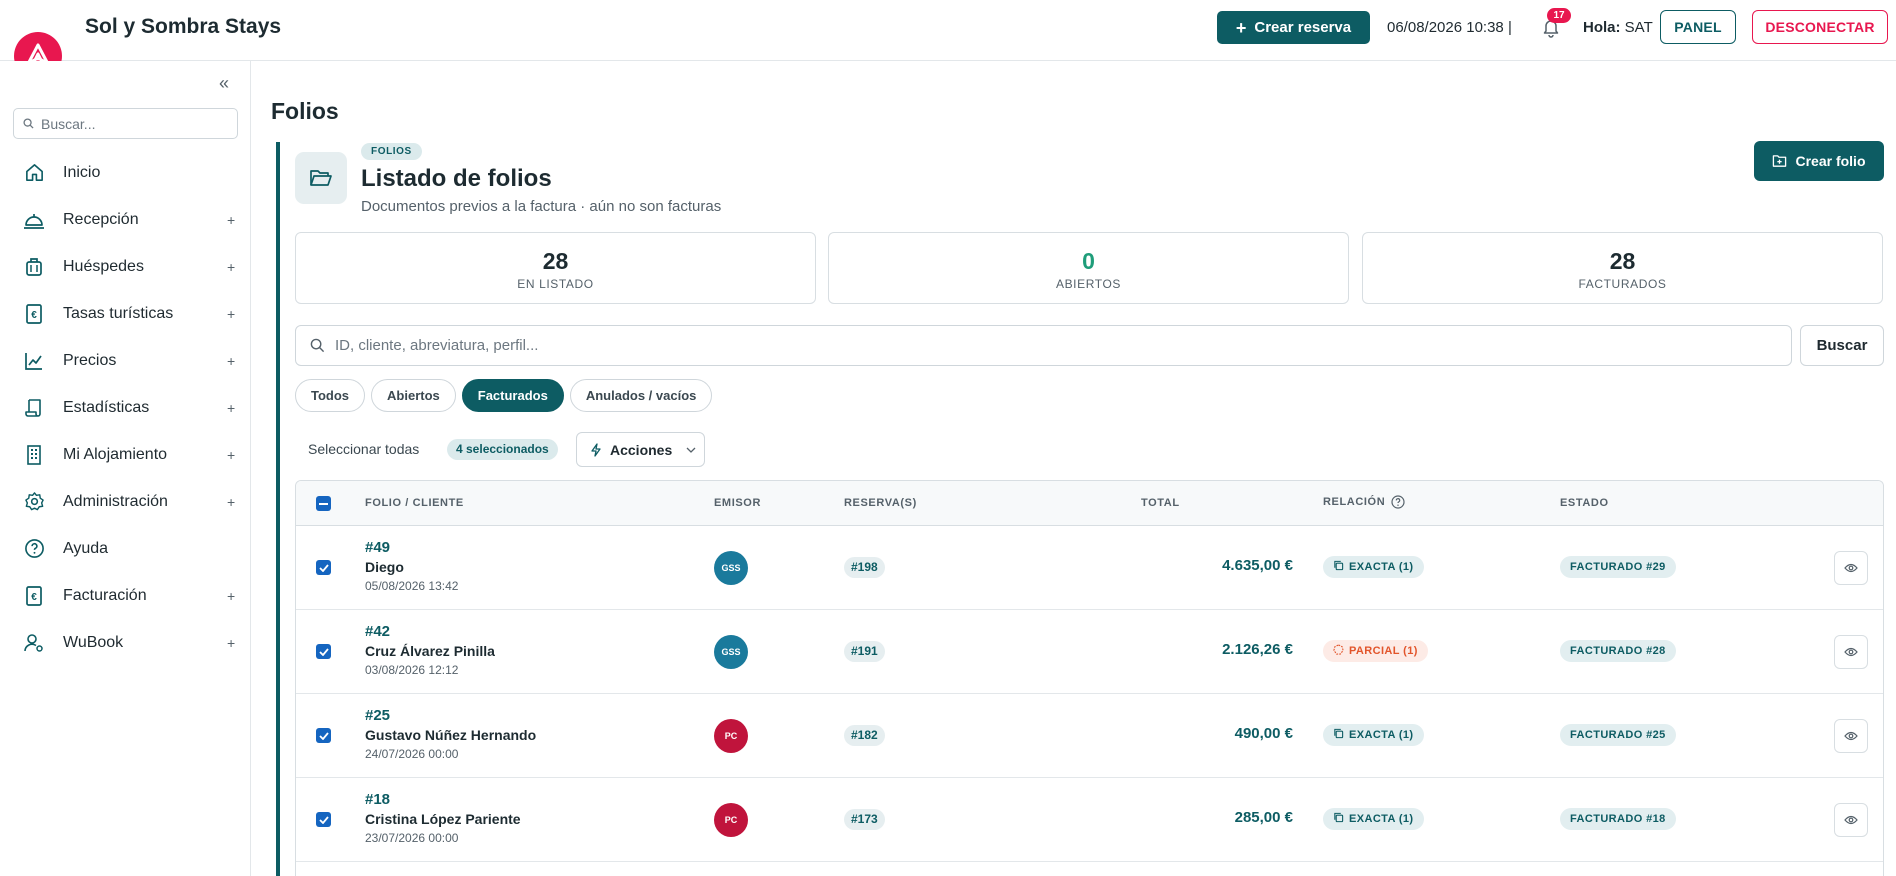 The image size is (1896, 876). Describe the element at coordinates (1618, 819) in the screenshot. I see `status-badge: FACTURADO #18` at that location.